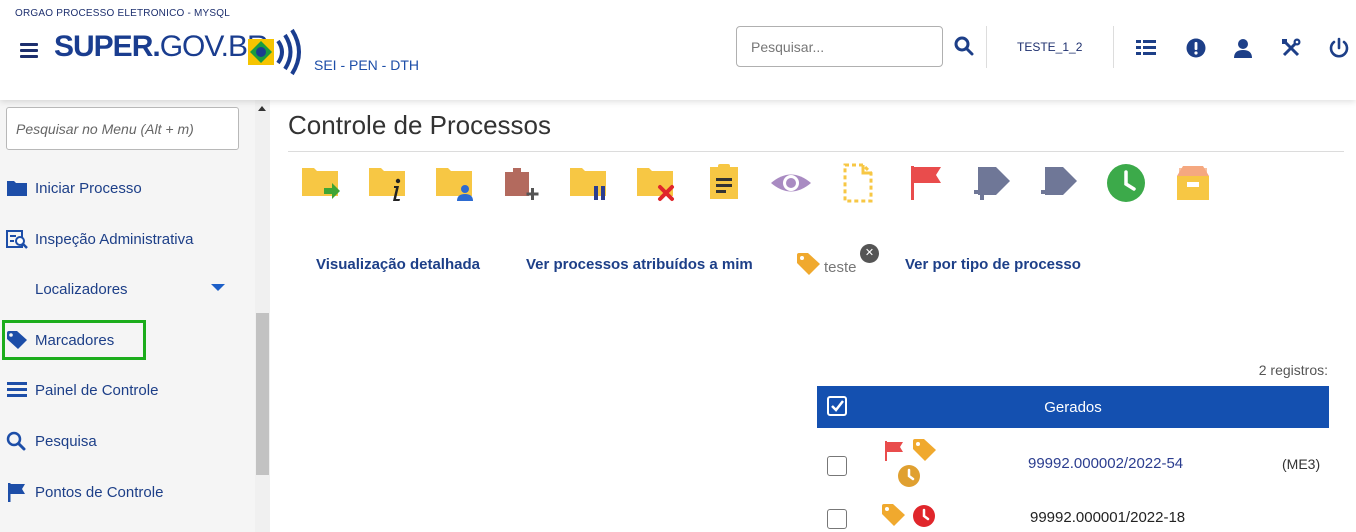  What do you see at coordinates (262, 108) in the screenshot?
I see `scroll-up-icon` at bounding box center [262, 108].